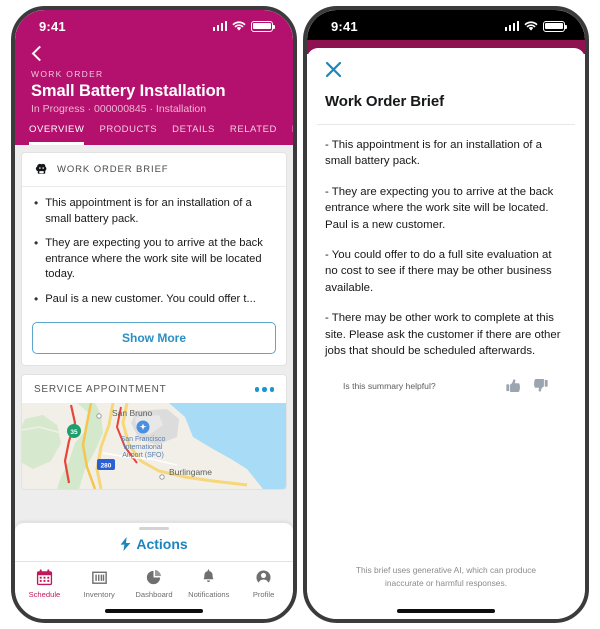 The height and width of the screenshot is (629, 600). I want to click on calendar-icon, so click(44, 577).